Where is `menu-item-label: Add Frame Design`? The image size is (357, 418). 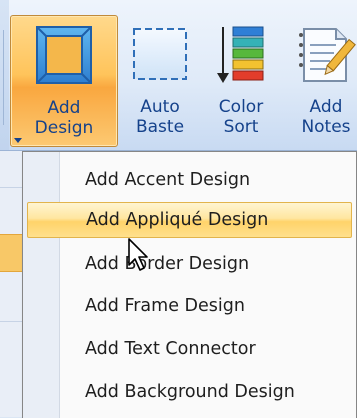 menu-item-label: Add Frame Design is located at coordinates (165, 306).